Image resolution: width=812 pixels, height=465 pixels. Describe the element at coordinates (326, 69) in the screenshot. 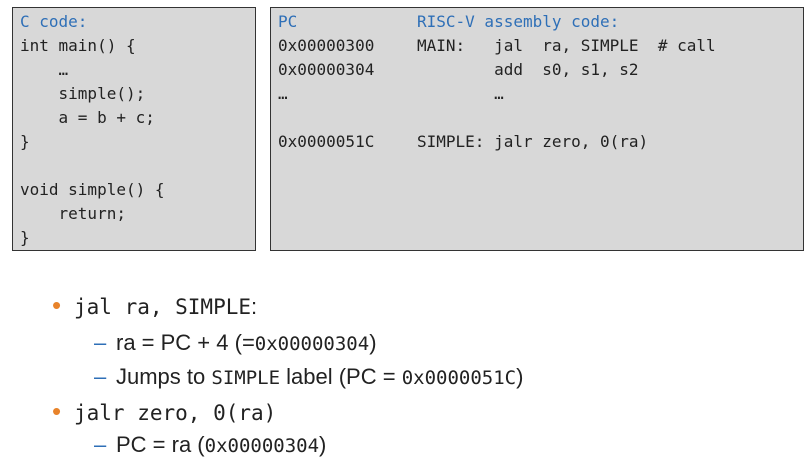

I see `pc-value: 0x00000304` at that location.